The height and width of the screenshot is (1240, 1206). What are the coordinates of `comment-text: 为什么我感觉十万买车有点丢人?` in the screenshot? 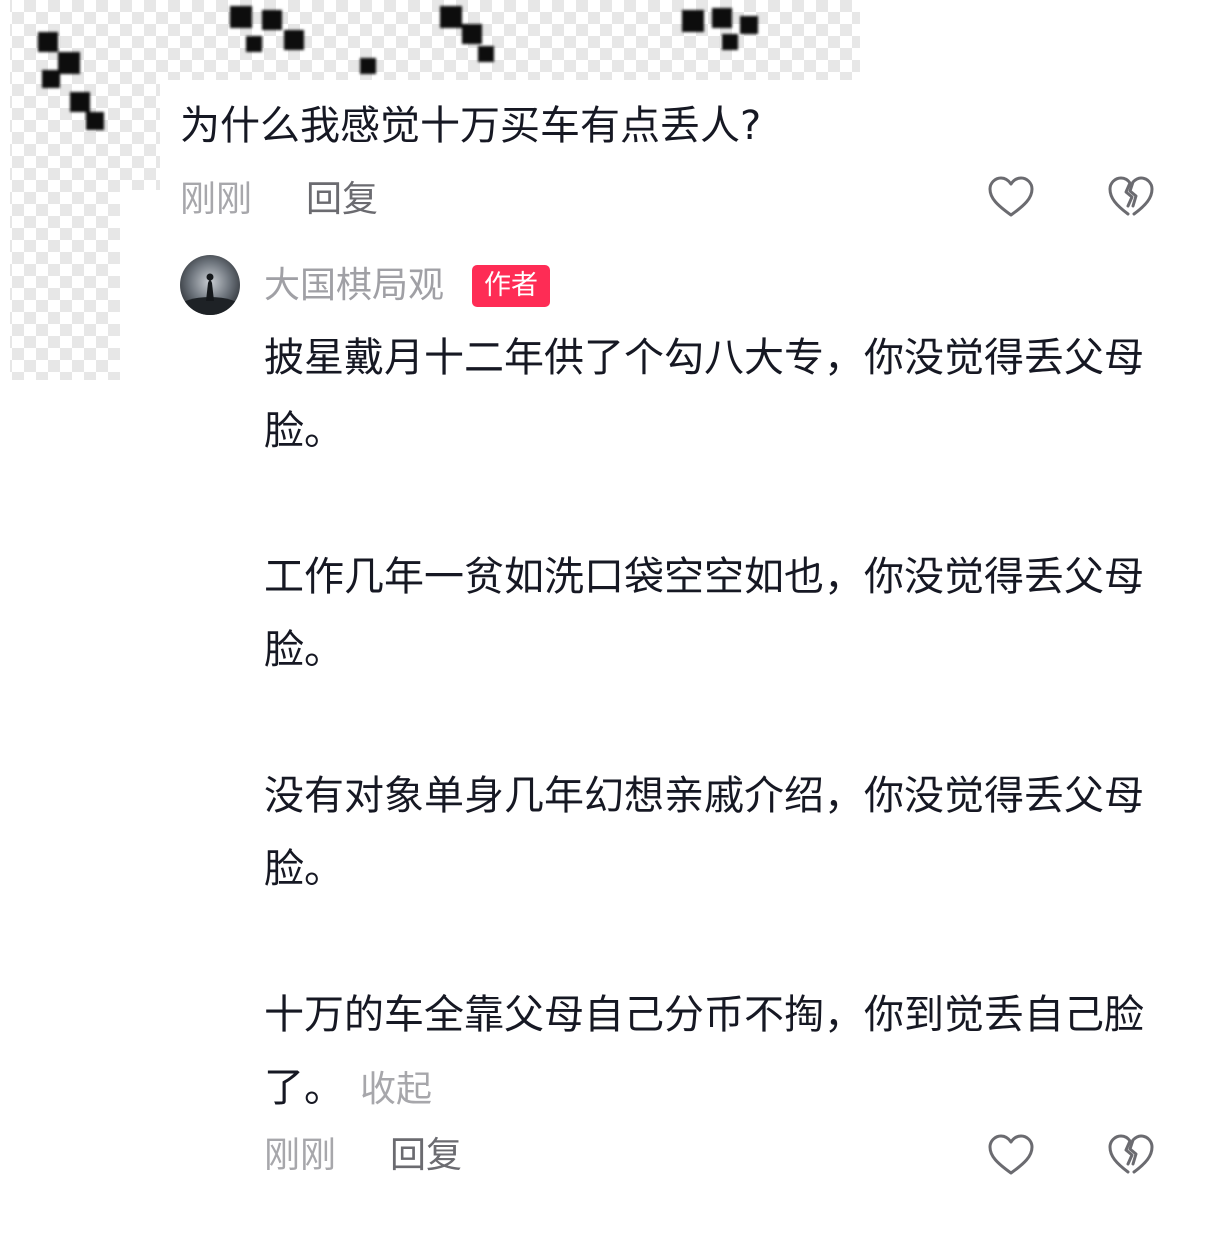 It's located at (471, 126).